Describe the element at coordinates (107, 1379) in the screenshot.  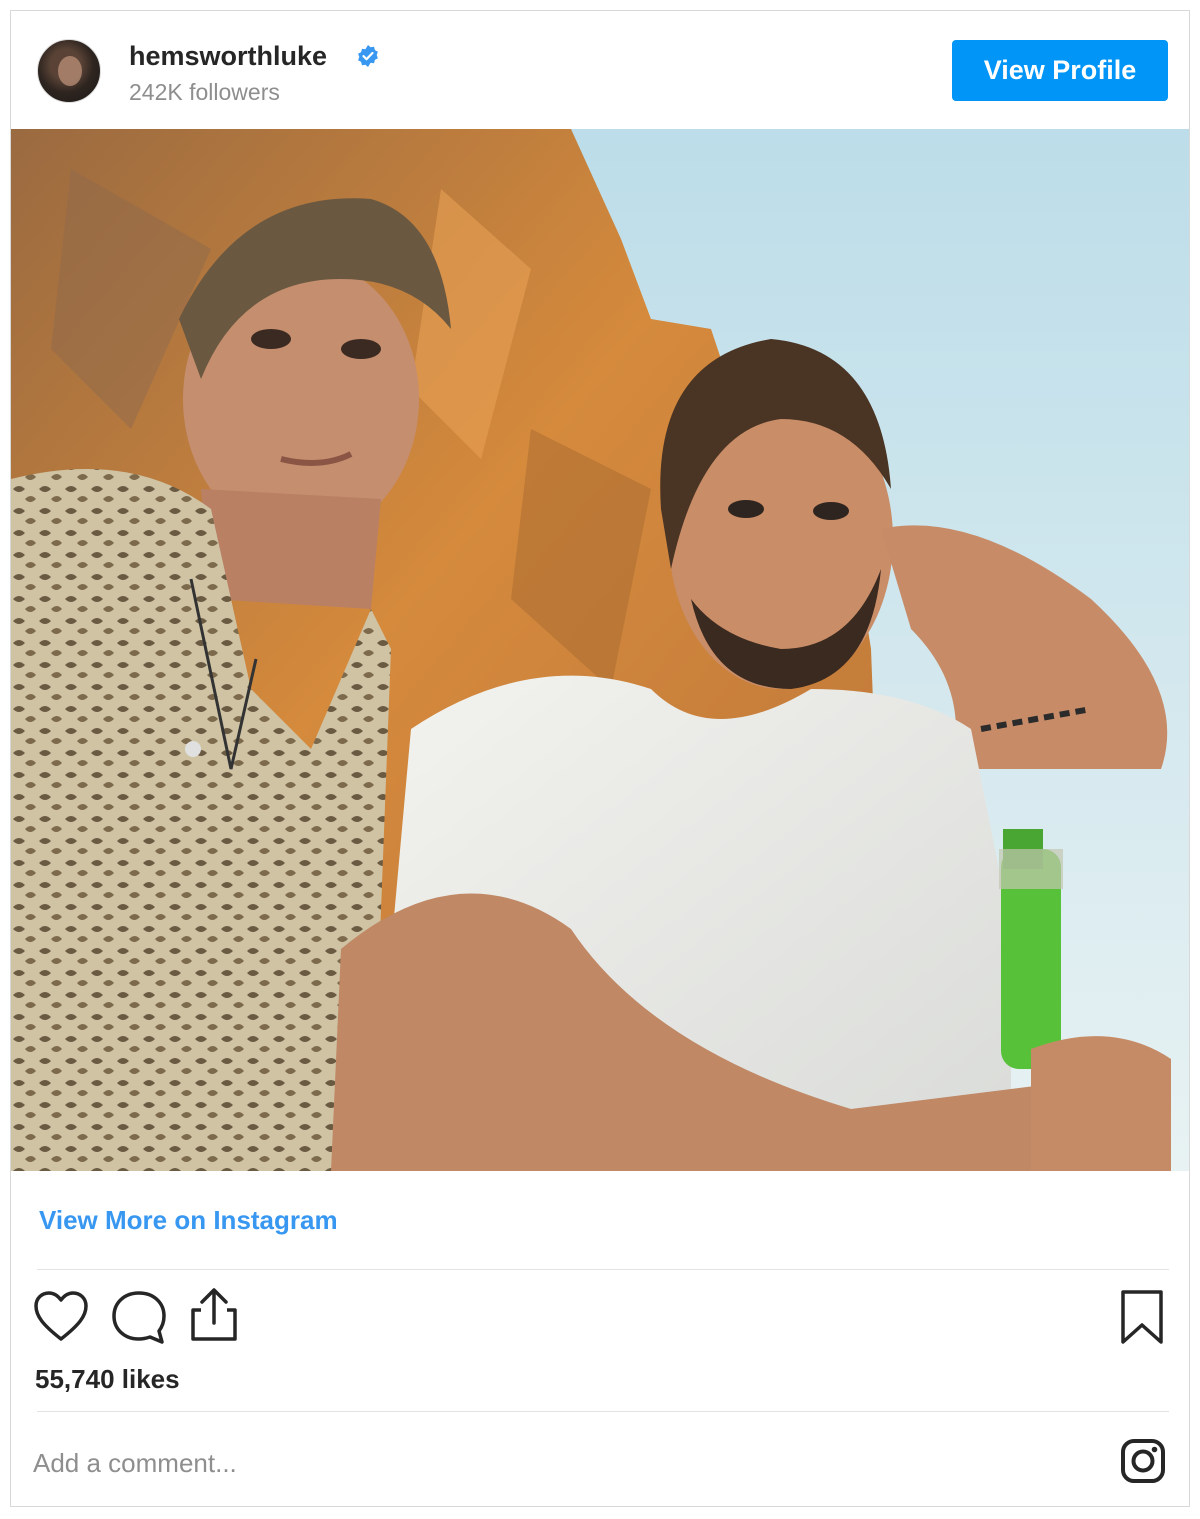
I see `like-count: 55,740 likes` at that location.